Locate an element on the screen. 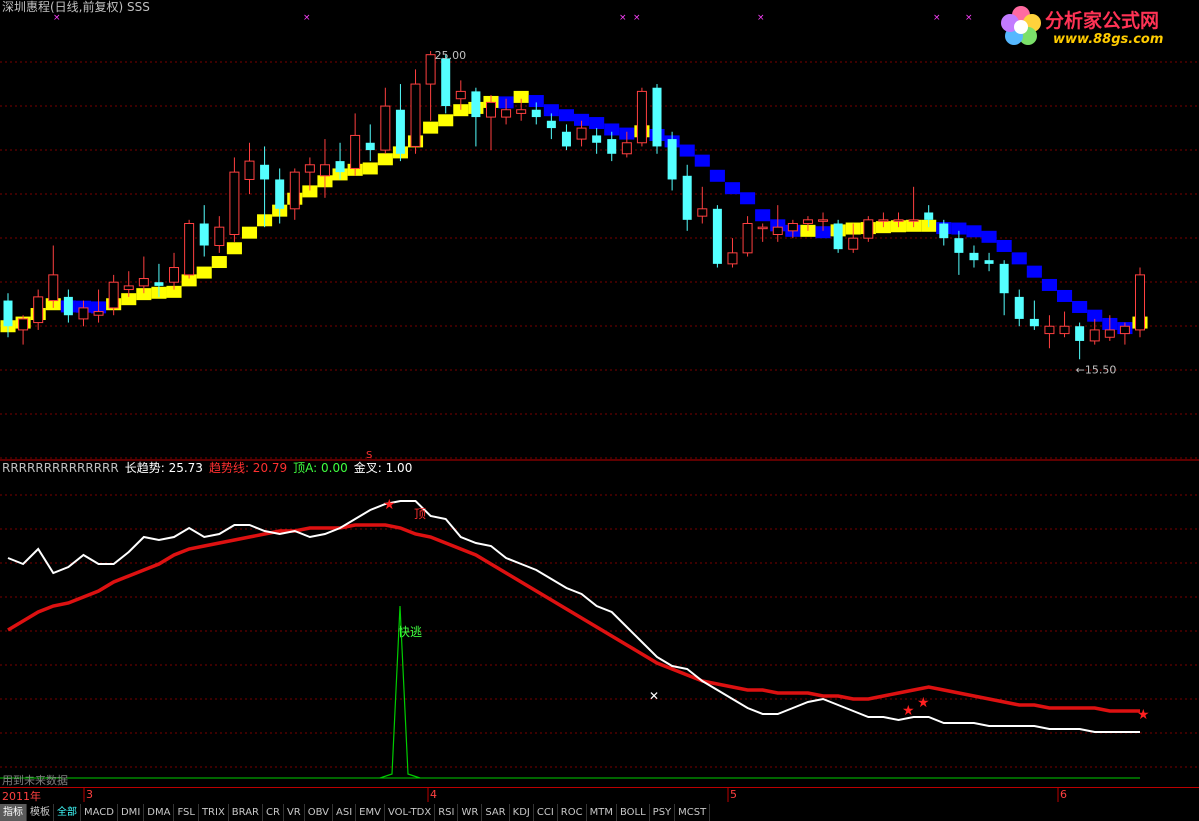 The height and width of the screenshot is (821, 1199). stock-title: 深圳惠程(日线,前复权) SSS is located at coordinates (76, 7).